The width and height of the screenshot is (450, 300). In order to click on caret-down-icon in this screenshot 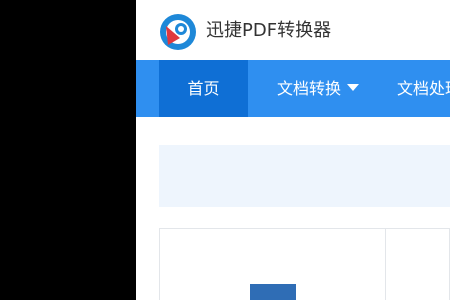, I will do `click(353, 87)`.